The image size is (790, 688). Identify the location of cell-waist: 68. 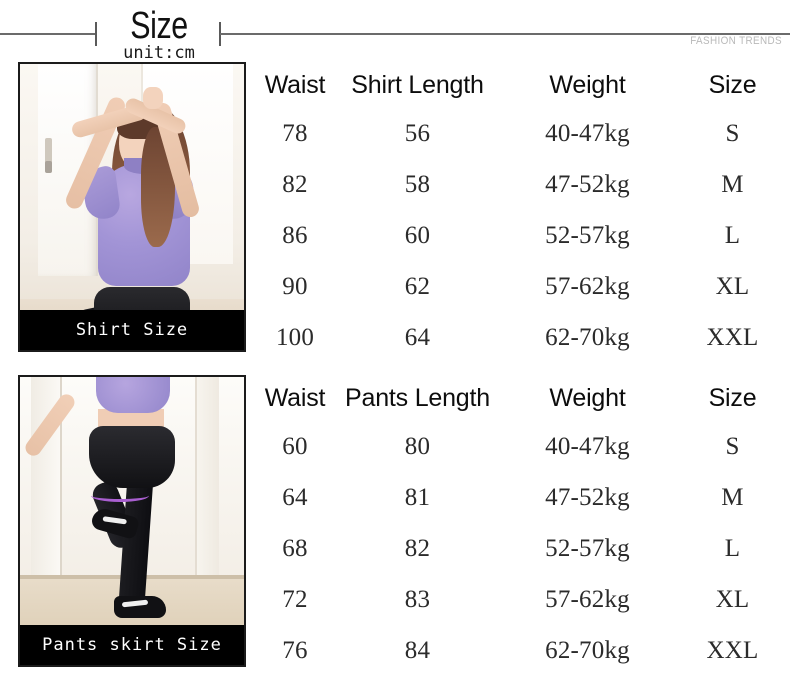
(295, 548).